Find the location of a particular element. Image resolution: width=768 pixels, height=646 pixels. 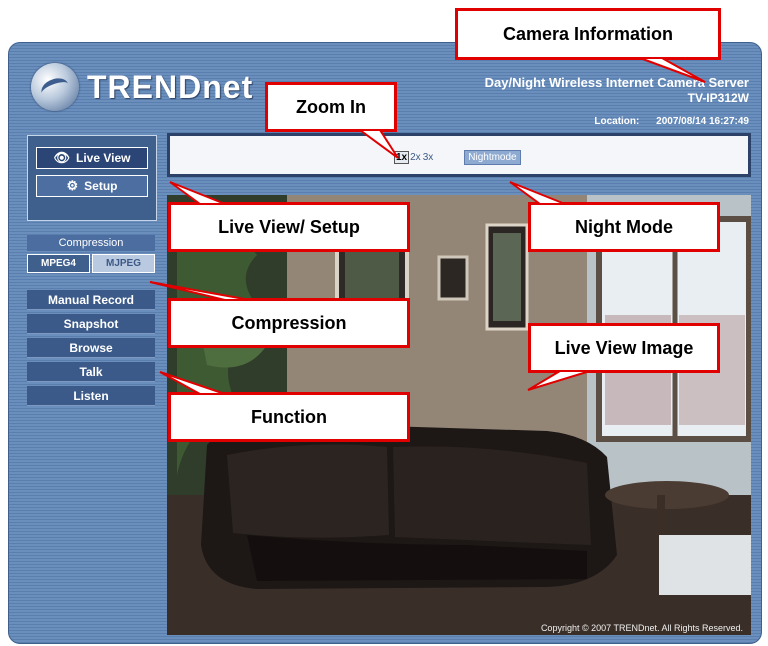

live-view-button: 👁 Live View is located at coordinates (92, 158).